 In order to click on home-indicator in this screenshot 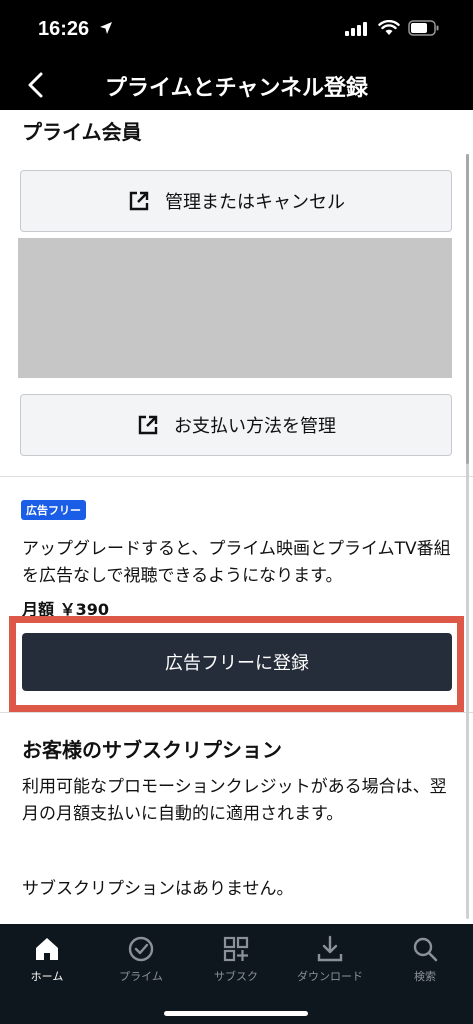, I will do `click(236, 1013)`.